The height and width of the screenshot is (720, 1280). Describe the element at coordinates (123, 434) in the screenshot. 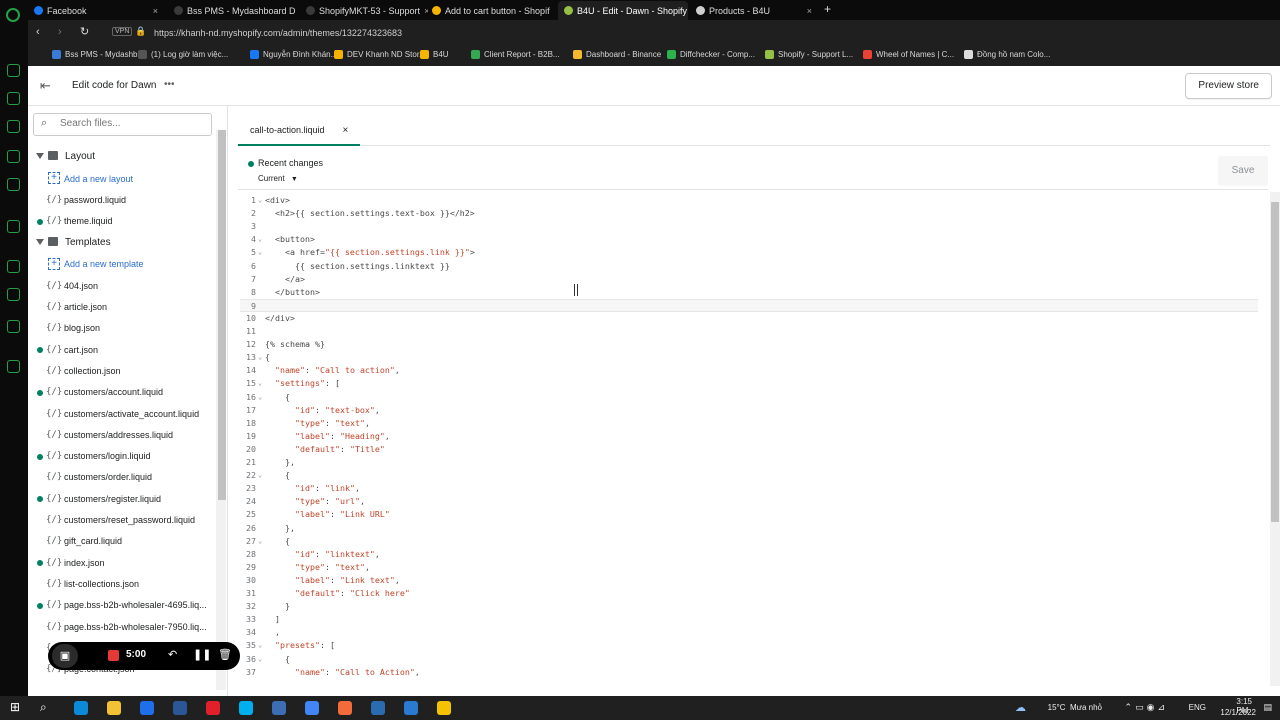

I see `file-item: {/} customers/addresses.liquid` at that location.